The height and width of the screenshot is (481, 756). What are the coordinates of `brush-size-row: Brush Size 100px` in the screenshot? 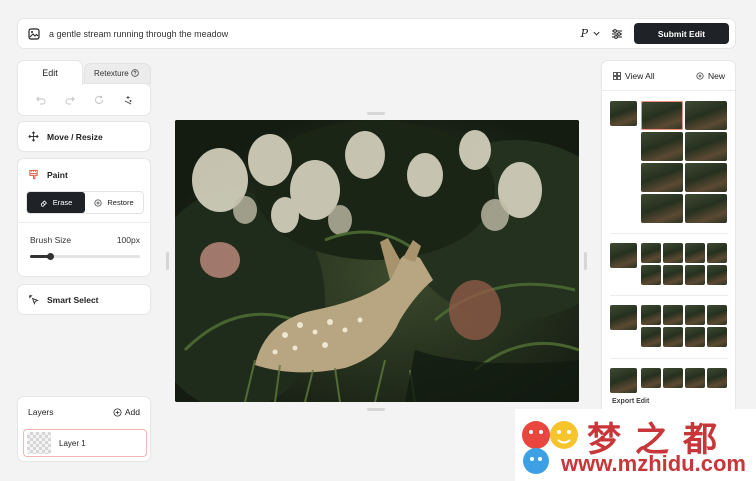 It's located at (85, 240).